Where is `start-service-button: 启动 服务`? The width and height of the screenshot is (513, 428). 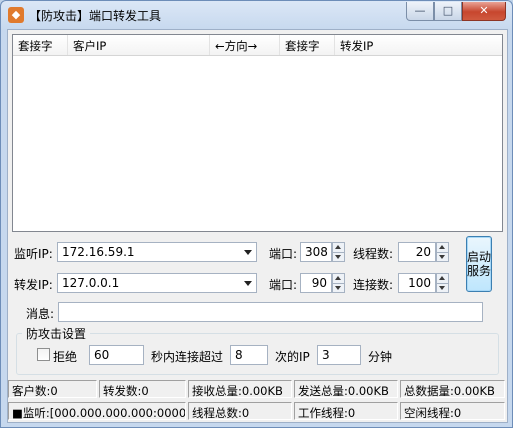
start-service-button: 启动 服务 is located at coordinates (479, 264).